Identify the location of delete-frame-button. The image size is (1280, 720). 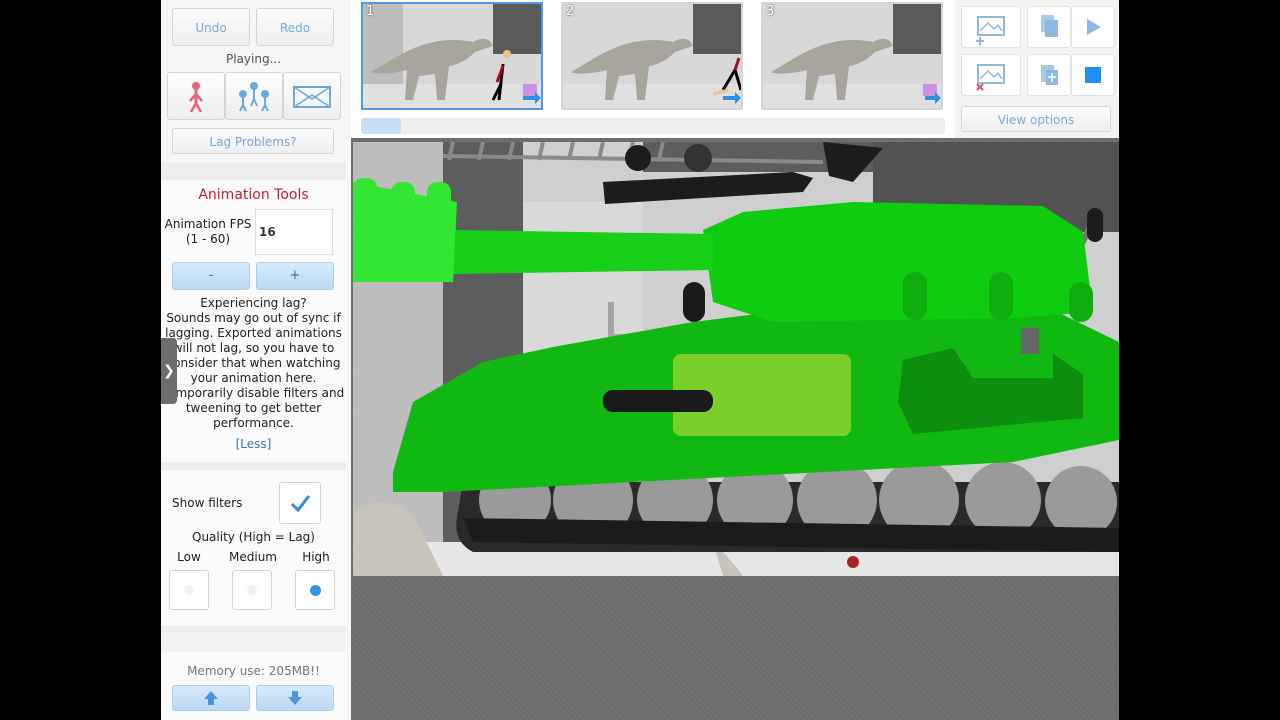
(991, 75).